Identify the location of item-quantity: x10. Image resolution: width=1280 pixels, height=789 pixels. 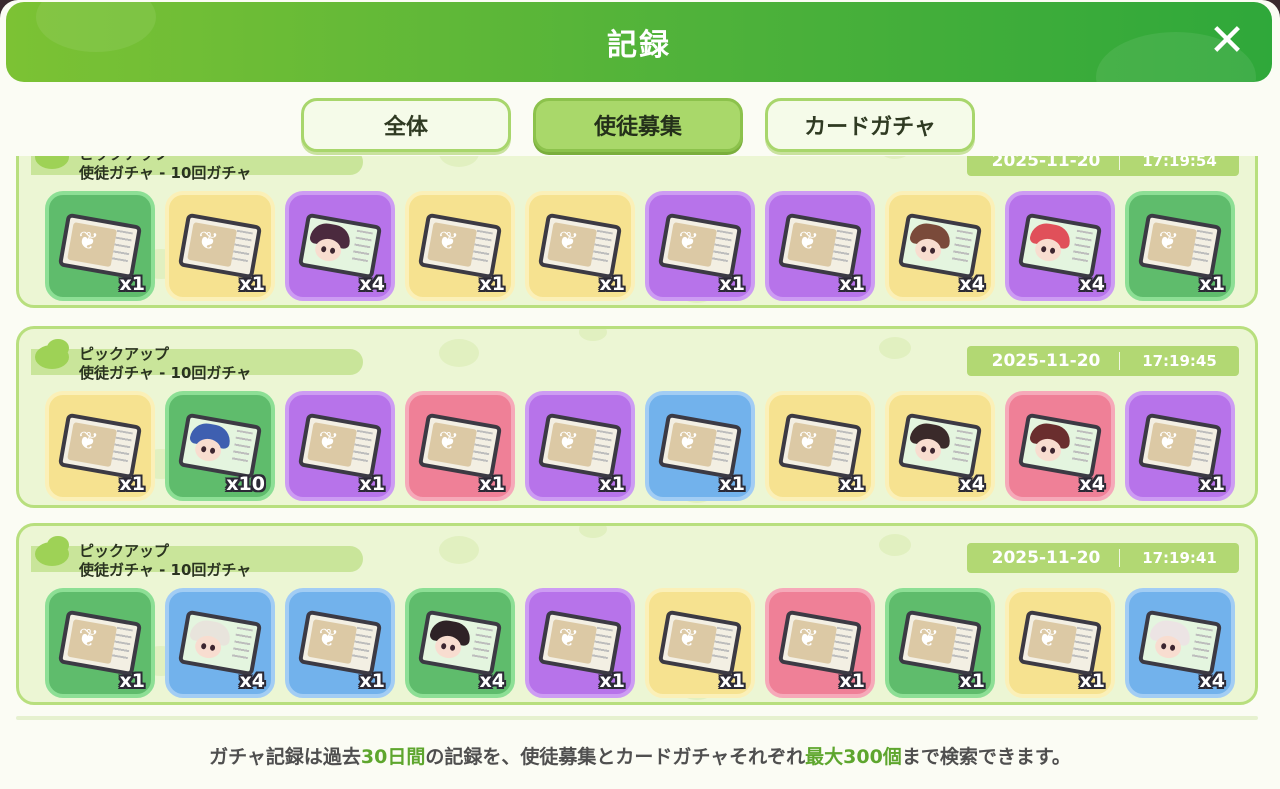
(245, 484).